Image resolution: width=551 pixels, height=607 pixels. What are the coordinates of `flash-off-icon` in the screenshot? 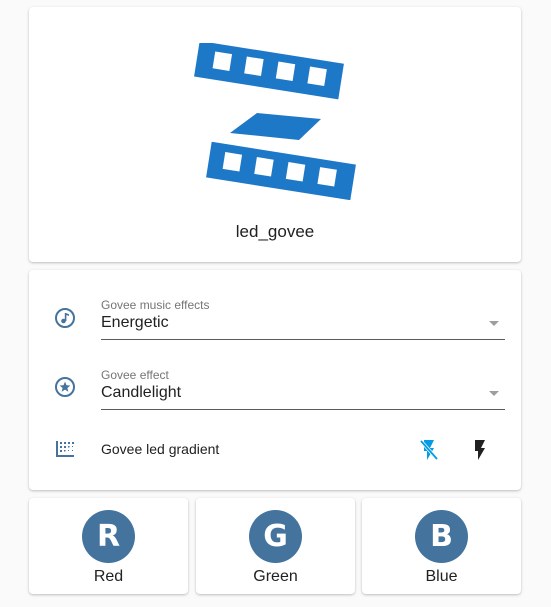 It's located at (429, 450).